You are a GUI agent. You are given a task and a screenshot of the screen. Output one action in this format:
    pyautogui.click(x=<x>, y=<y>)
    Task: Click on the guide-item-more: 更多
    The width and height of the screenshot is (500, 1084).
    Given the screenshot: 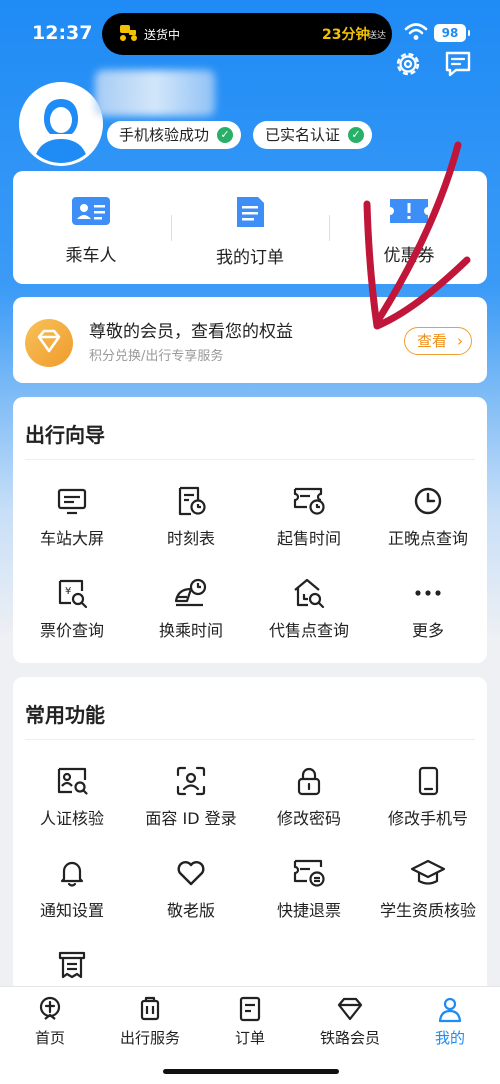 What is the action you would take?
    pyautogui.click(x=428, y=609)
    